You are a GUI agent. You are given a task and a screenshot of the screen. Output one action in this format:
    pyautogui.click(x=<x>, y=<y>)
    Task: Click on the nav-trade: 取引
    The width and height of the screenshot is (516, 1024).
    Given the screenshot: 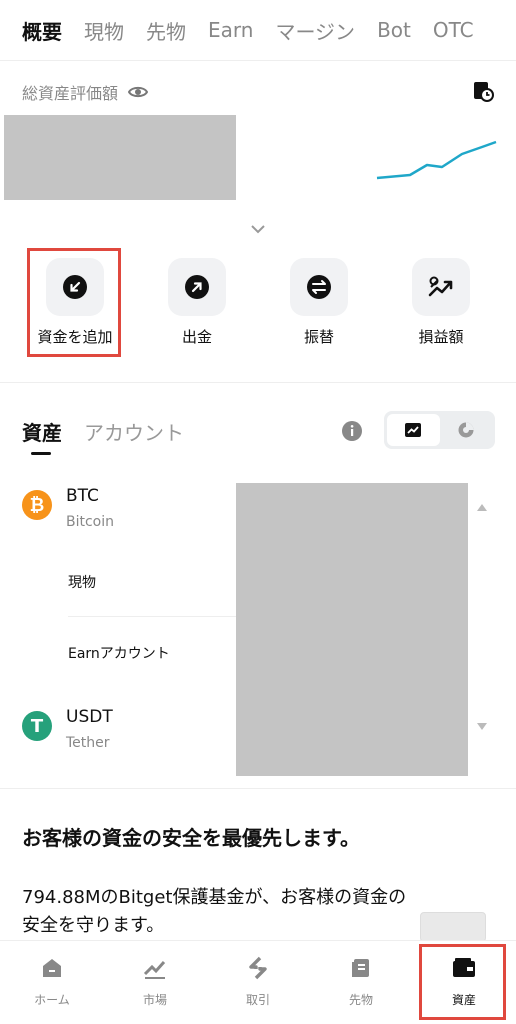 What is the action you would take?
    pyautogui.click(x=258, y=981)
    